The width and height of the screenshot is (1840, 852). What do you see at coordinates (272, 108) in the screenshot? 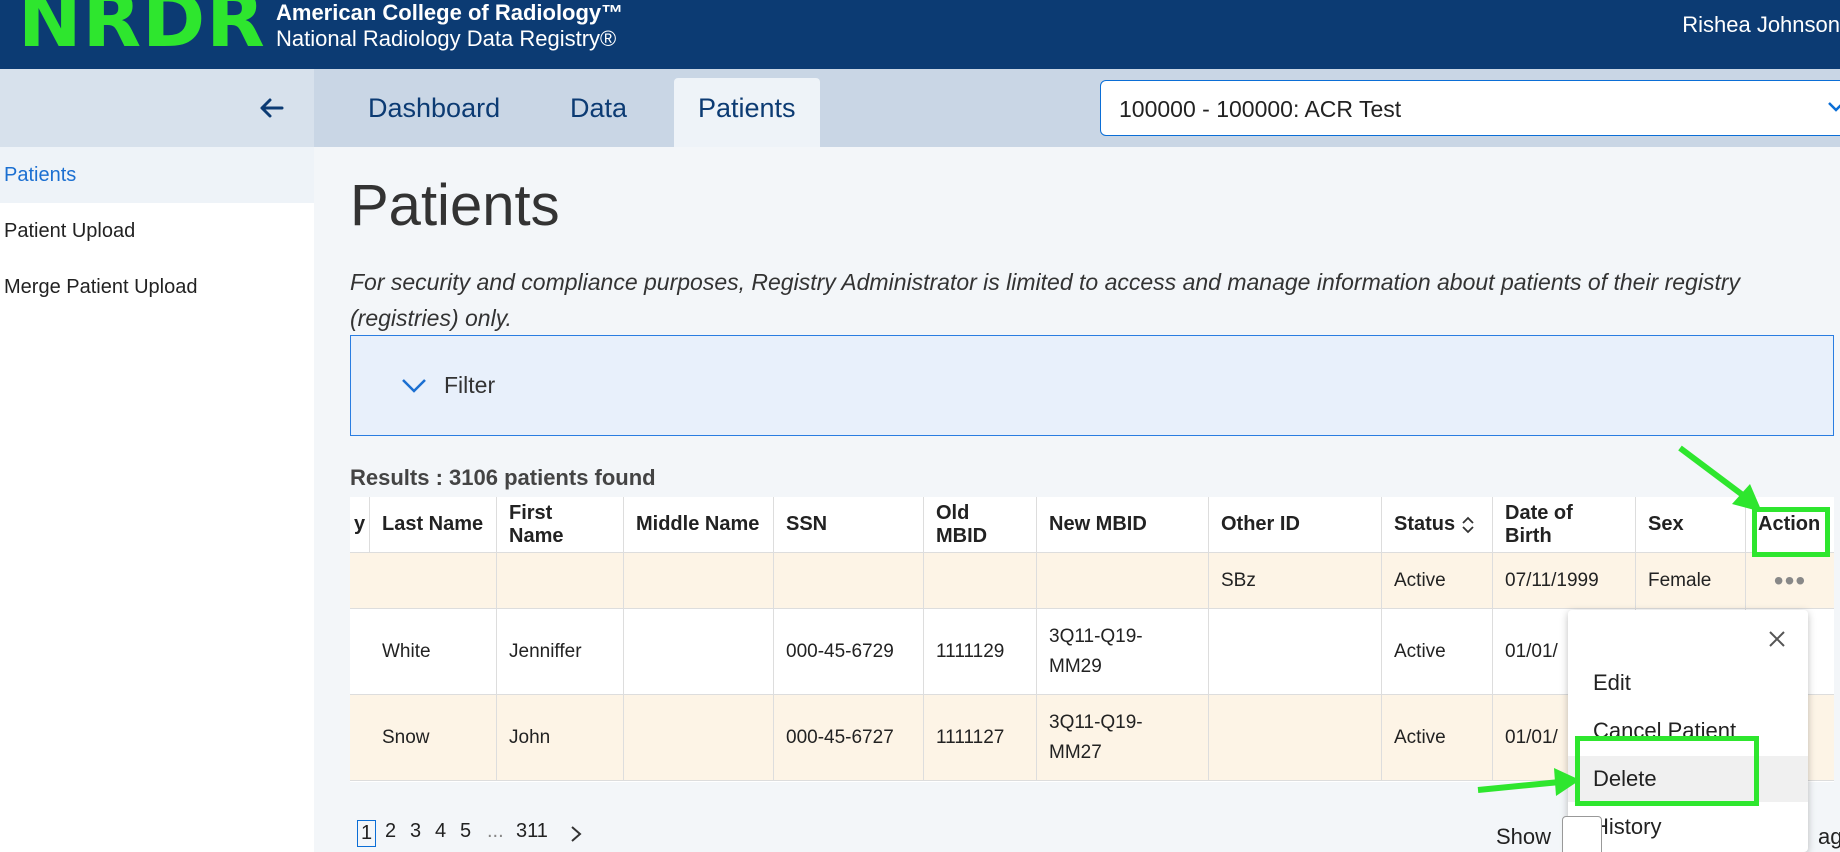
I see `arrow-left-icon` at bounding box center [272, 108].